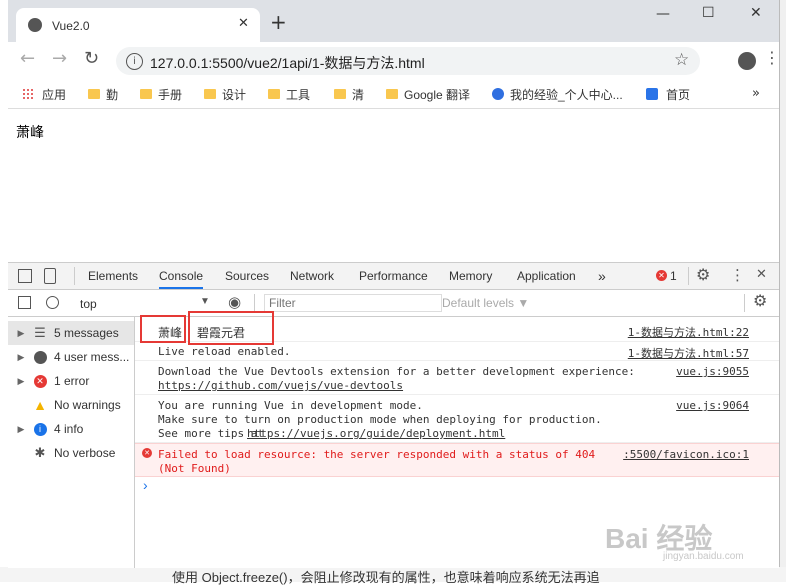 The width and height of the screenshot is (786, 586). Describe the element at coordinates (358, 94) in the screenshot. I see `bookmark-label: 清` at that location.